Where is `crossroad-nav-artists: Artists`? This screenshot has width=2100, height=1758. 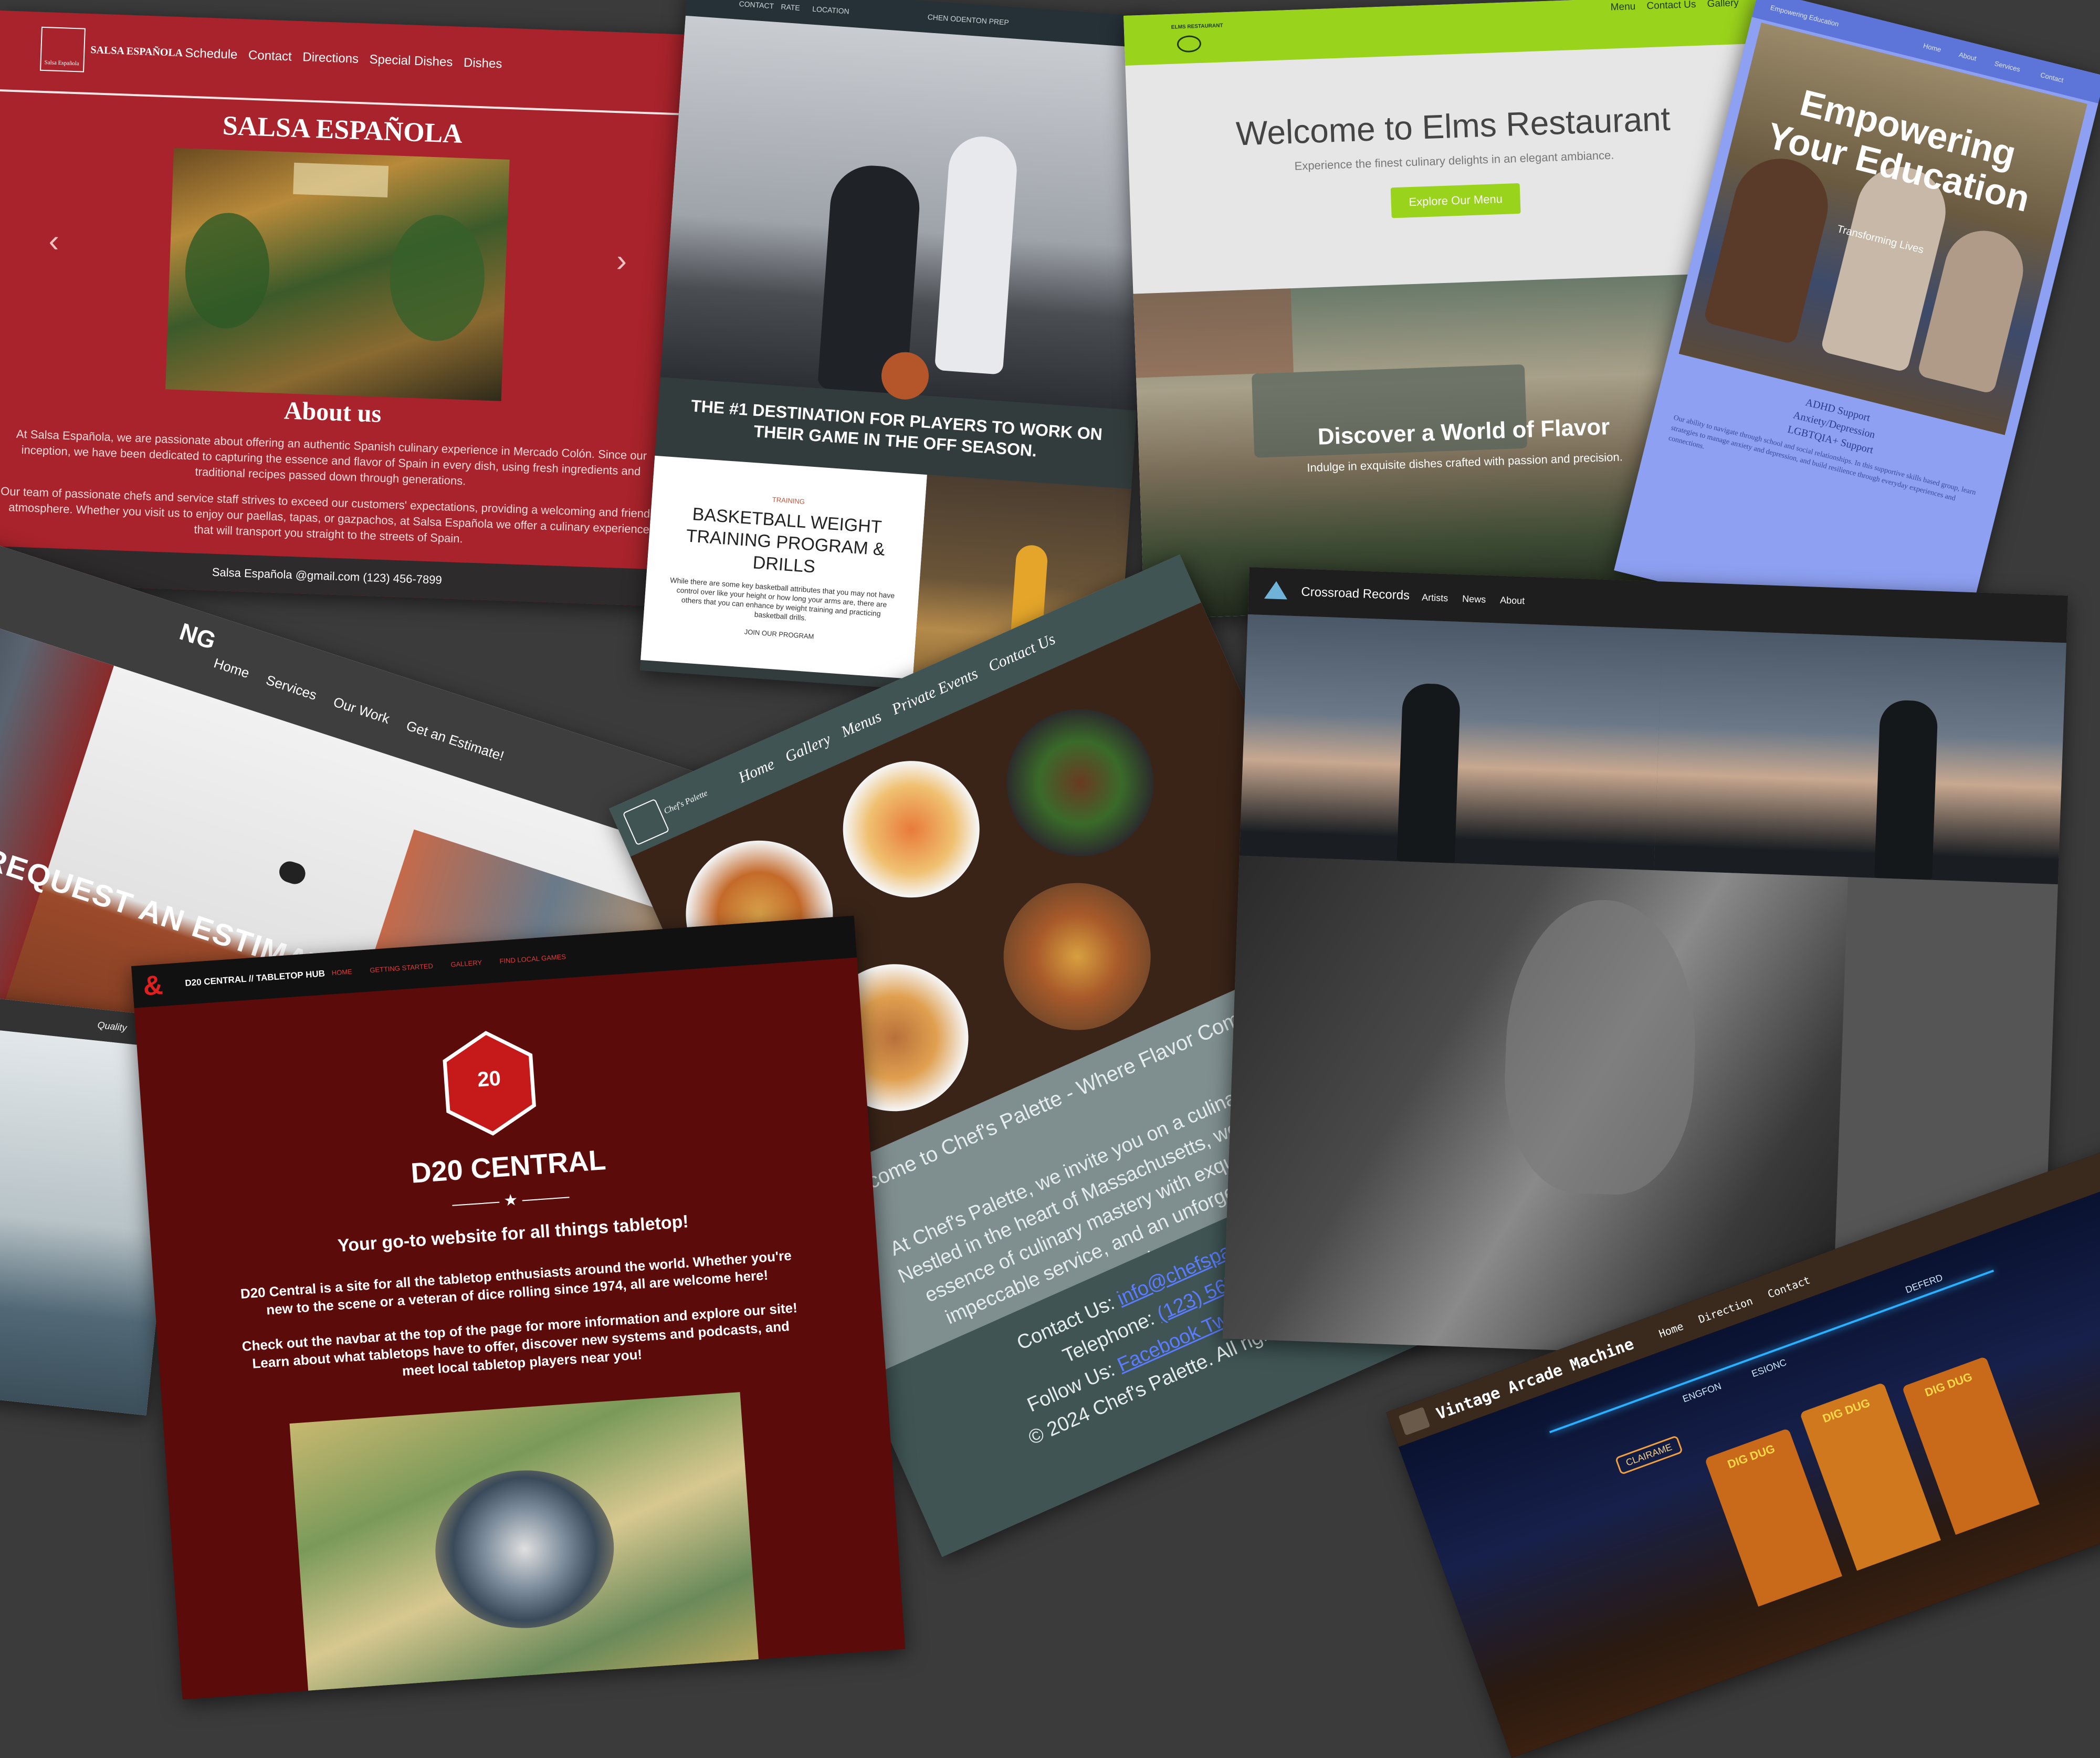 crossroad-nav-artists: Artists is located at coordinates (1435, 598).